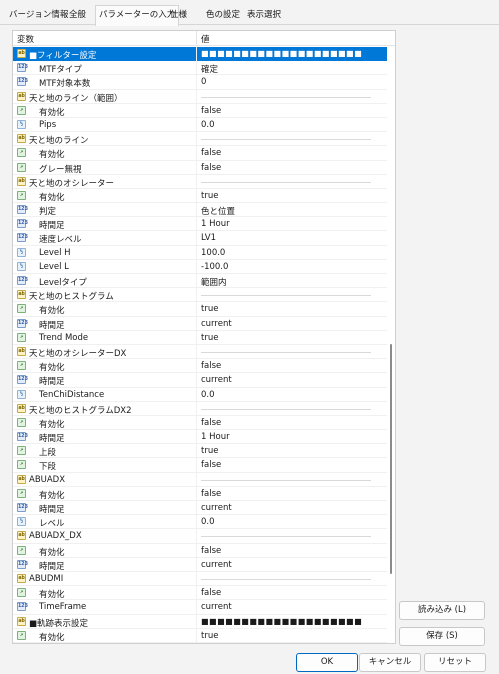 Image resolution: width=499 pixels, height=674 pixels. Describe the element at coordinates (200, 82) in the screenshot. I see `table-row: 123 MTF対象本数 0` at that location.